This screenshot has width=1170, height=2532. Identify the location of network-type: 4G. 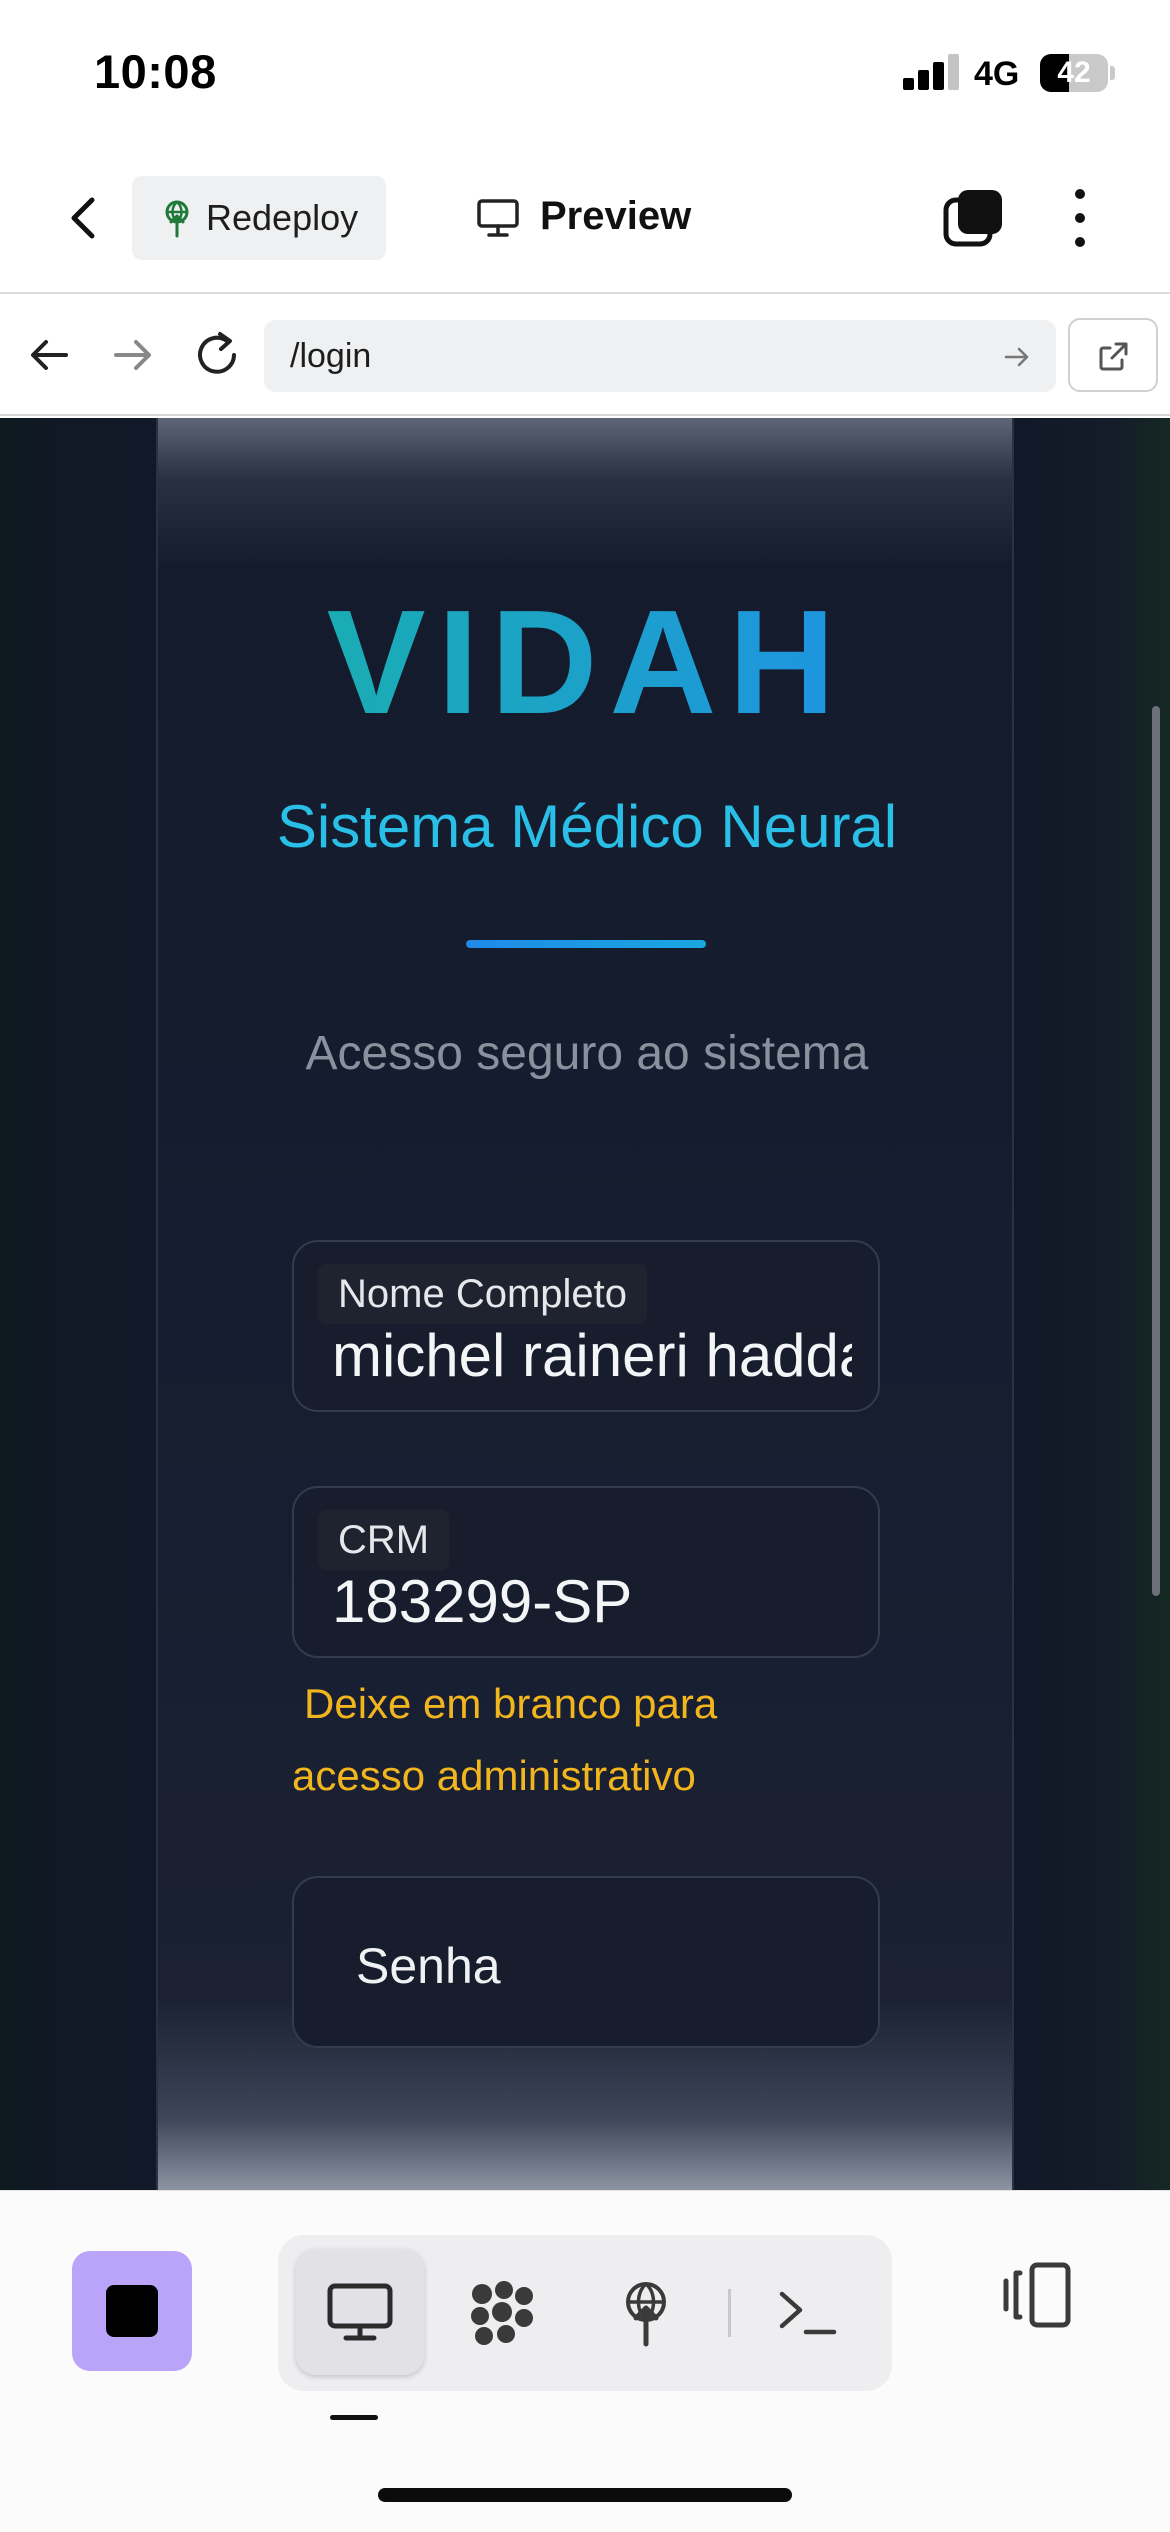
(997, 74).